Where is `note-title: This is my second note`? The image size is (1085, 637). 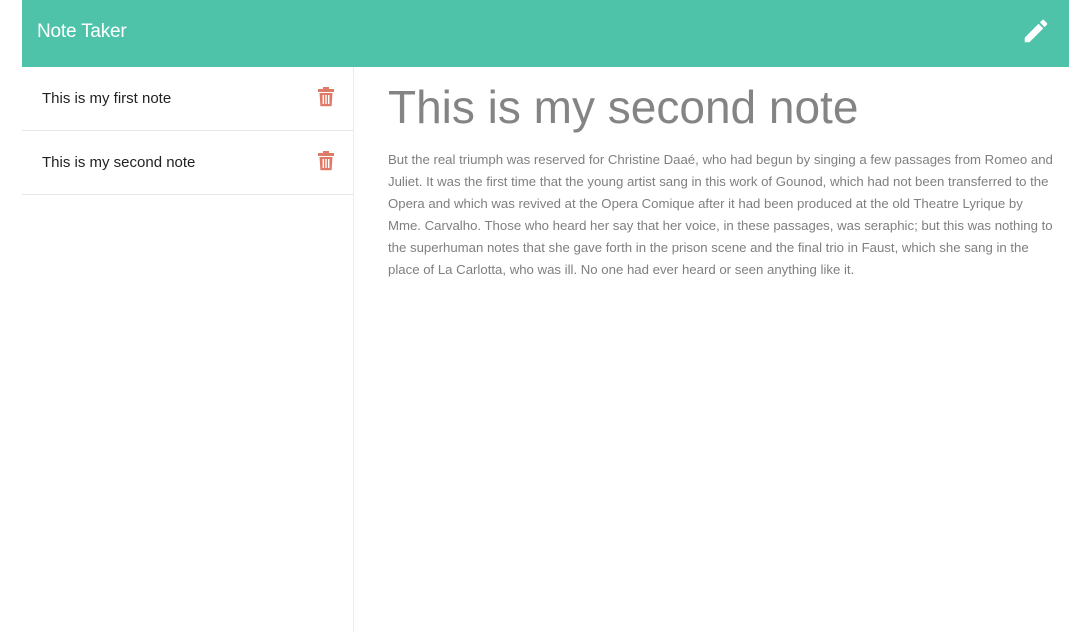
note-title: This is my second note is located at coordinates (623, 107).